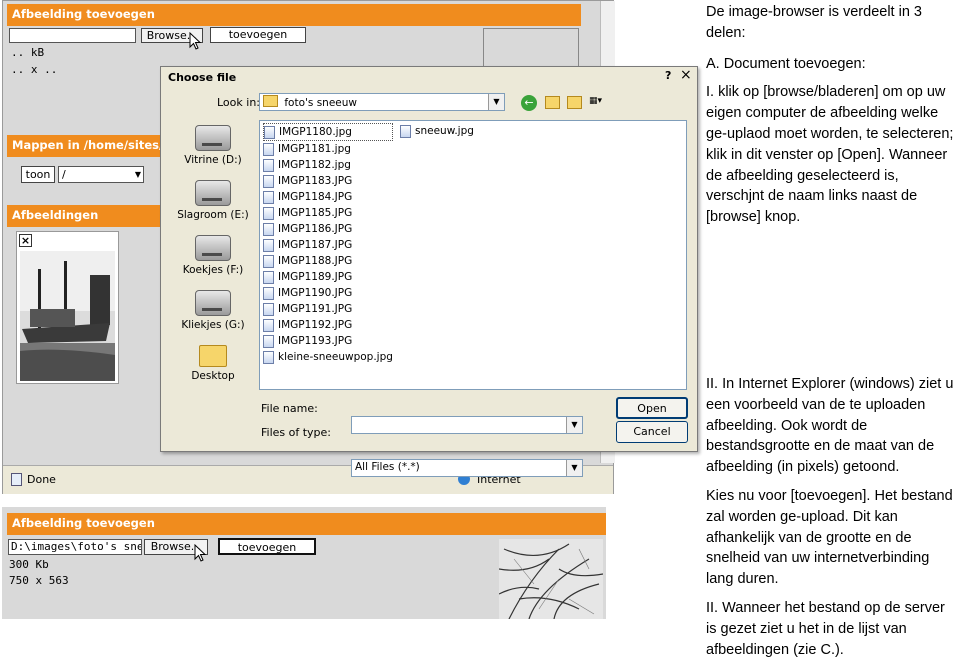 Image resolution: width=960 pixels, height=661 pixels. What do you see at coordinates (289, 408) in the screenshot?
I see `file-name-label: File name:` at bounding box center [289, 408].